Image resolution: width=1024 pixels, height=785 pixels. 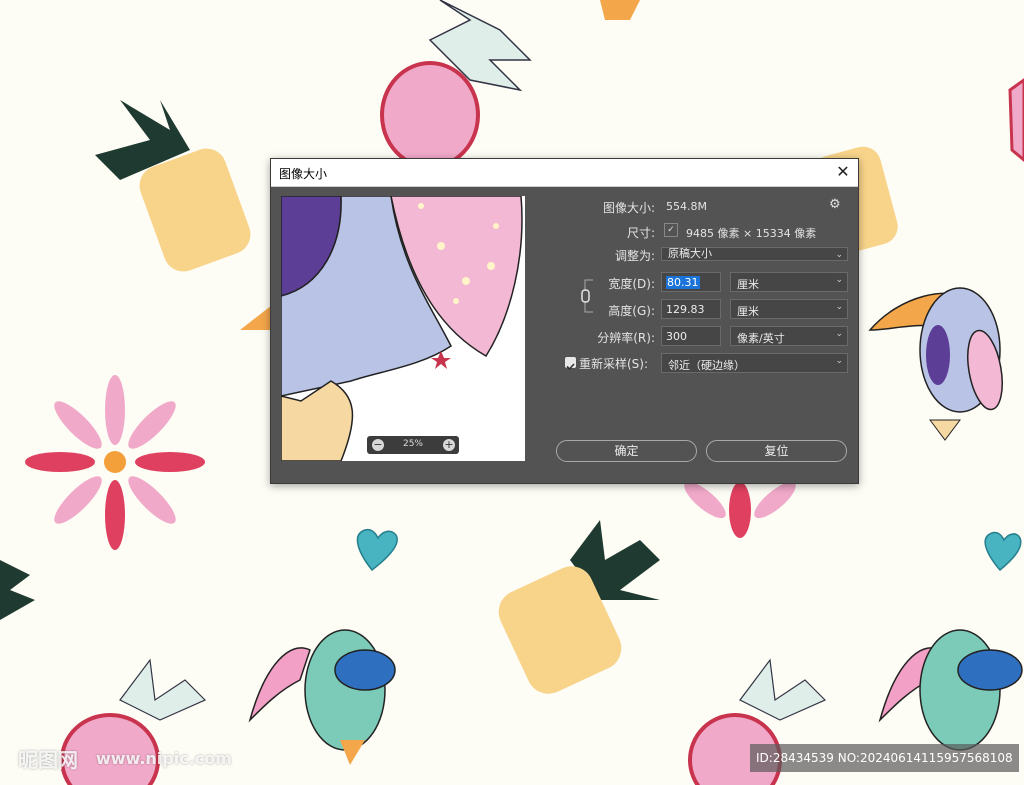 I want to click on height-unit-dropdown: 厘米 ⌄, so click(x=789, y=309).